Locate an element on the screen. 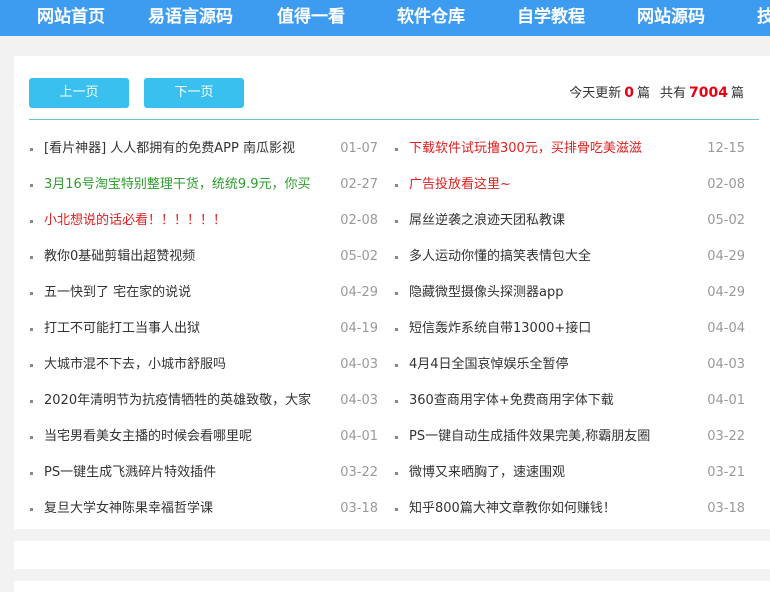 This screenshot has height=592, width=770. list-item: 小北想说的话必看！！！！！！ 02-08 is located at coordinates (204, 221).